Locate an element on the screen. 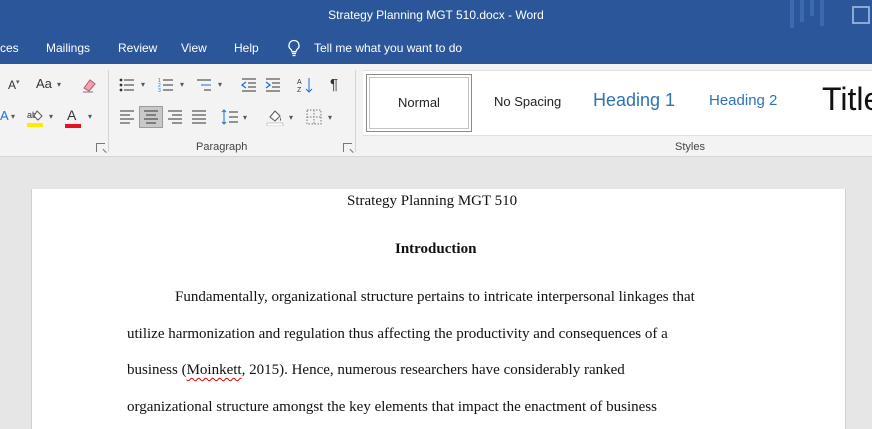 The width and height of the screenshot is (872, 429). style-no-spacing-label: No Spacing is located at coordinates (528, 101).